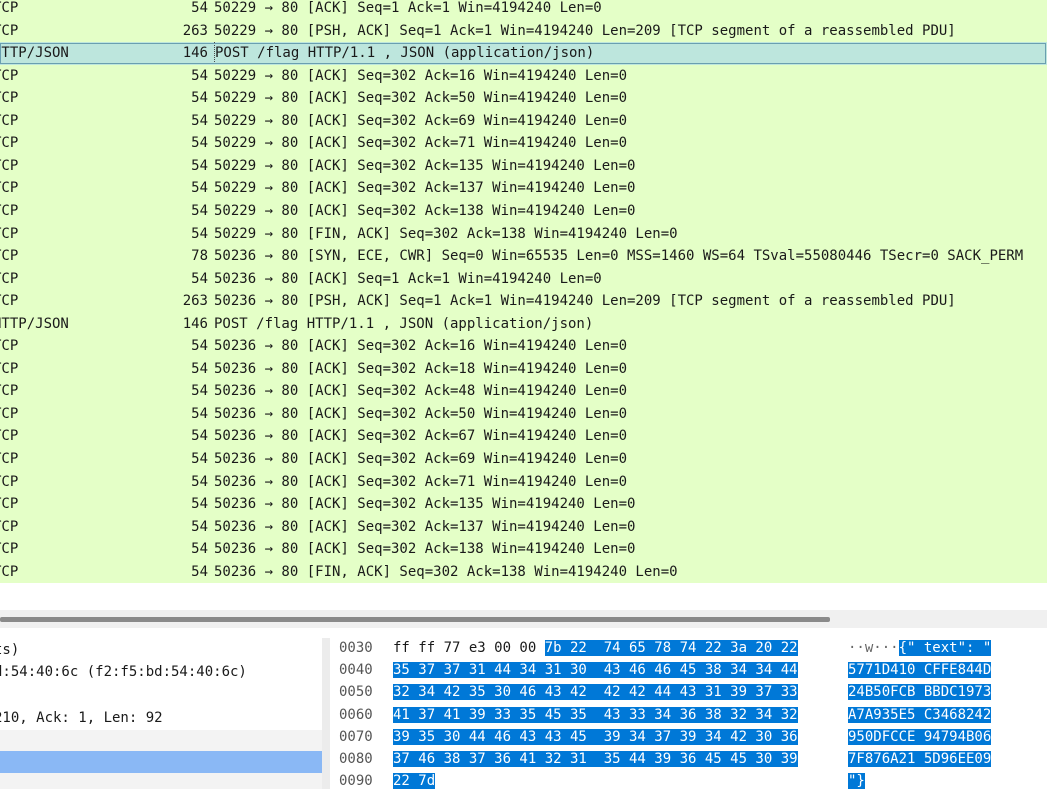 The image size is (1047, 789). What do you see at coordinates (945, 648) in the screenshot?
I see `ascii-highlighted: {" text": "` at bounding box center [945, 648].